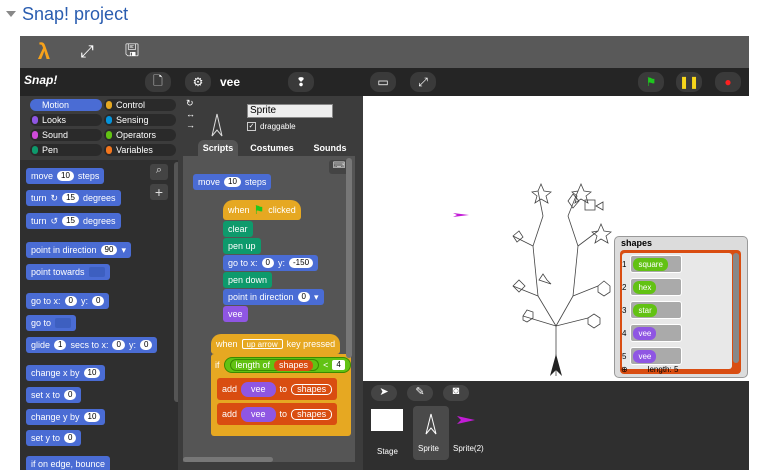  Describe the element at coordinates (51, 323) in the screenshot. I see `palette-goto-block: go to` at that location.